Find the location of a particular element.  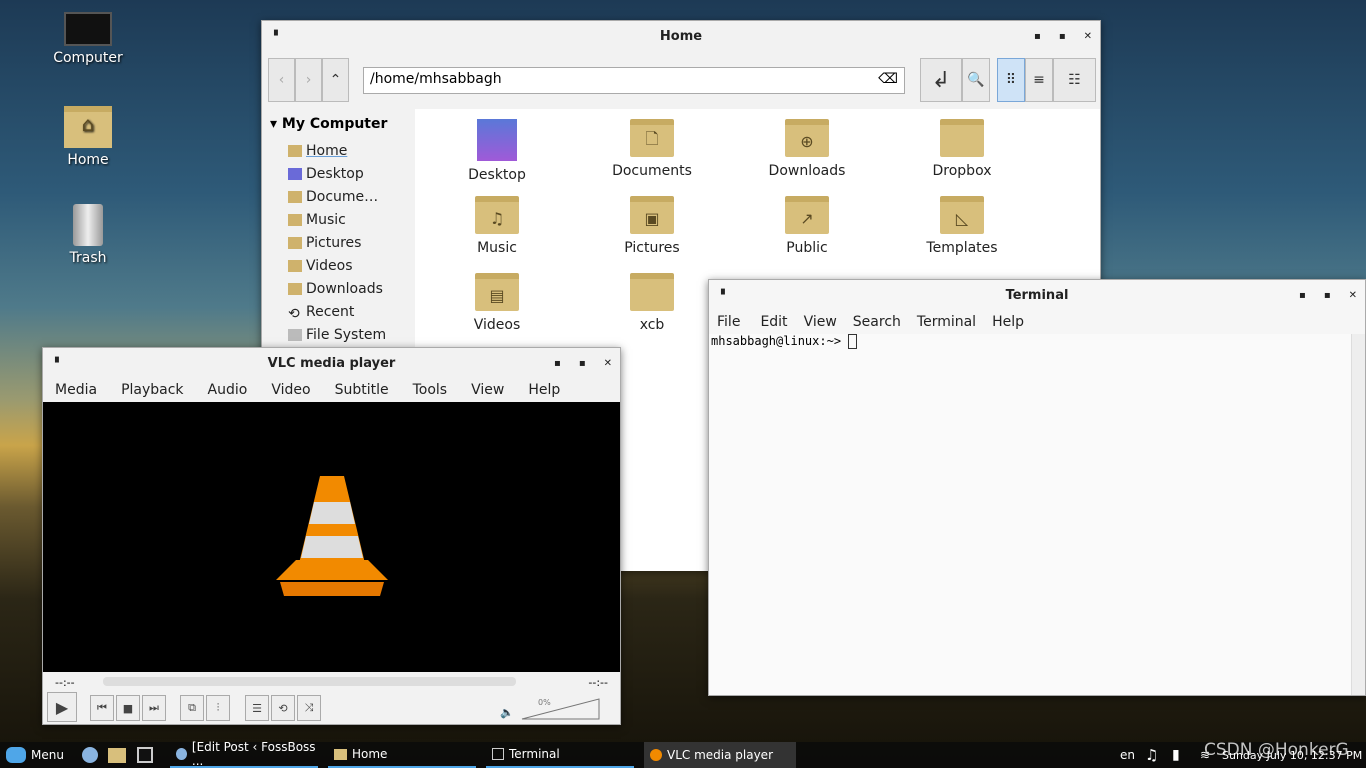

file-item: ◺ Templates is located at coordinates (962, 226).